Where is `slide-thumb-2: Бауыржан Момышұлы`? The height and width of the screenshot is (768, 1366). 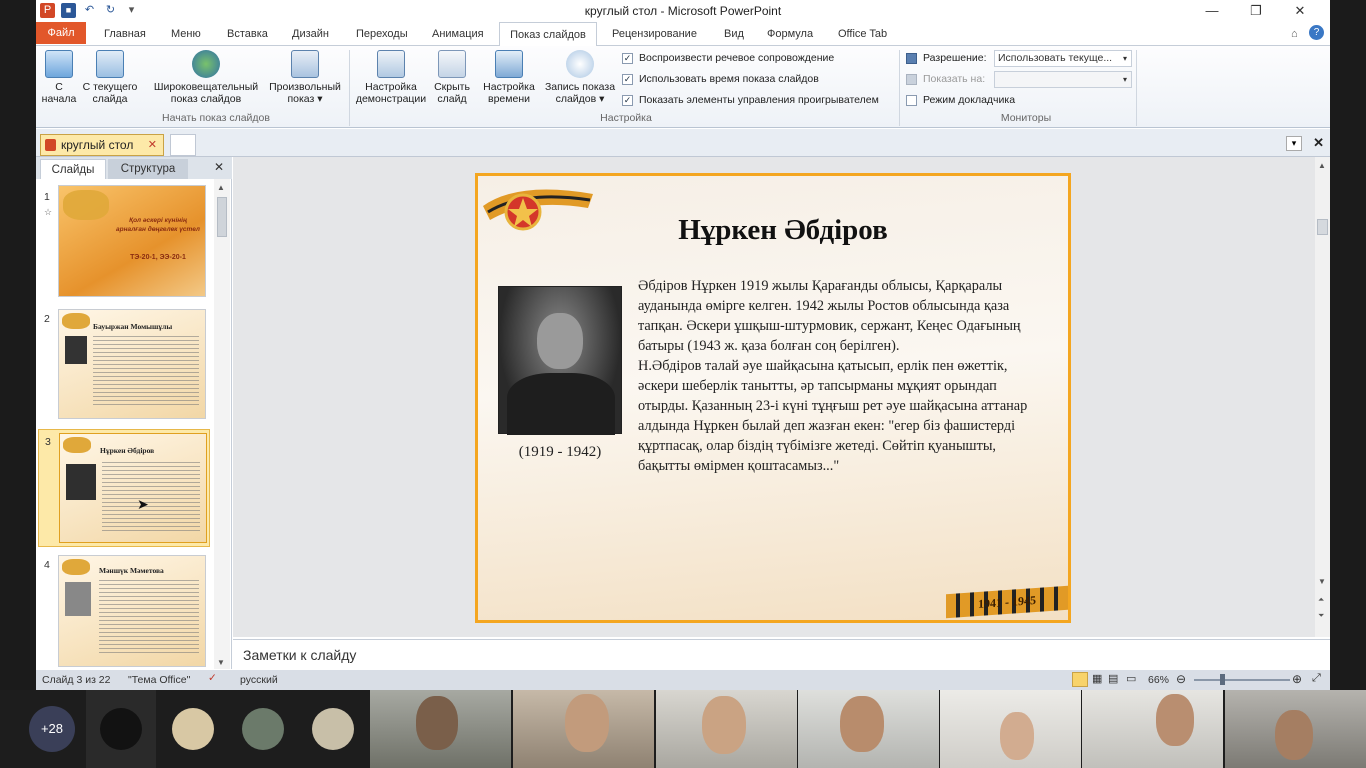
slide-thumb-2: Бауыржан Момышұлы is located at coordinates (132, 364).